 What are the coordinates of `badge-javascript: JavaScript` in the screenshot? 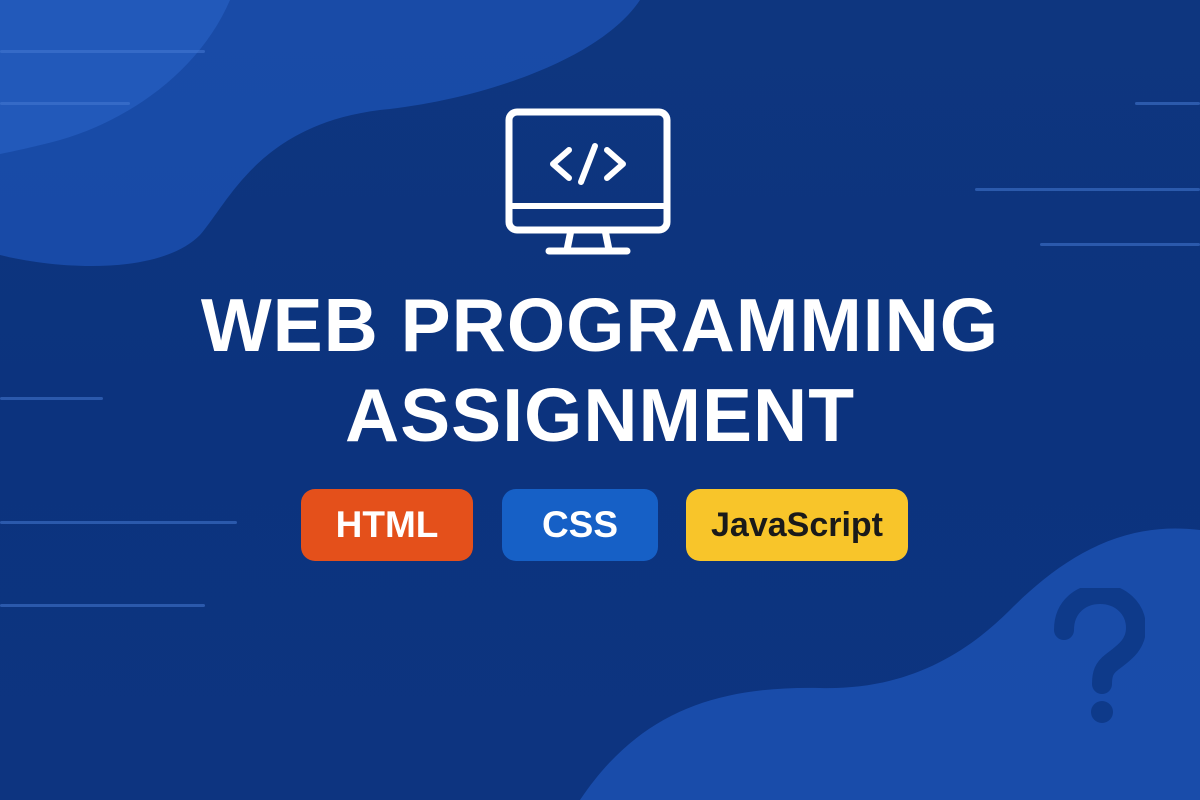 It's located at (797, 525).